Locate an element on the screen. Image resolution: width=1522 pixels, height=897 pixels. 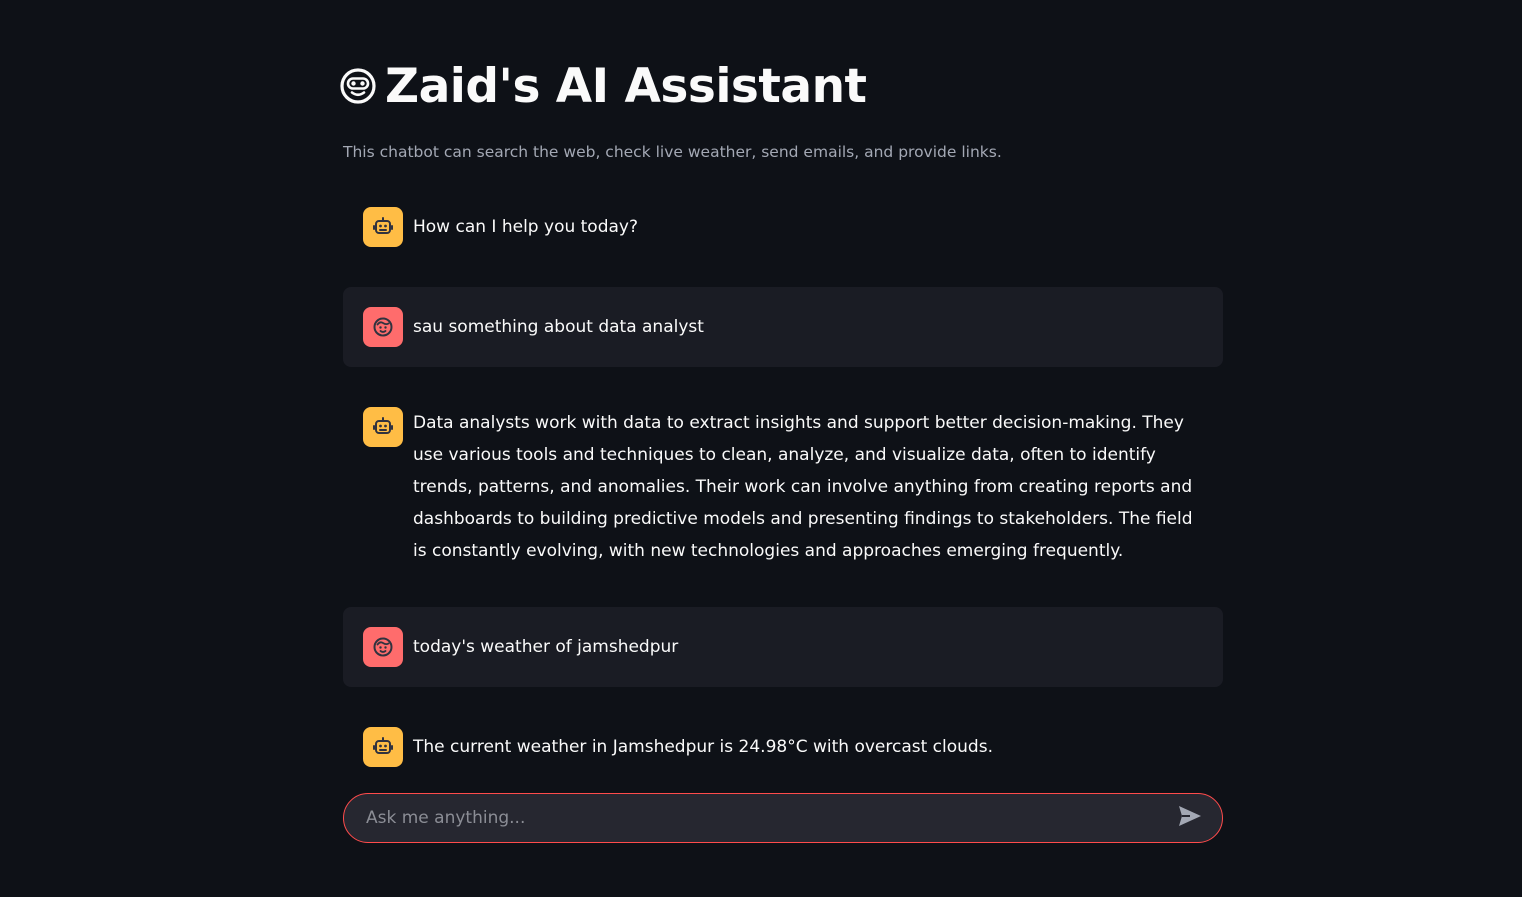
message-text: How can I help you today? is located at coordinates (526, 227).